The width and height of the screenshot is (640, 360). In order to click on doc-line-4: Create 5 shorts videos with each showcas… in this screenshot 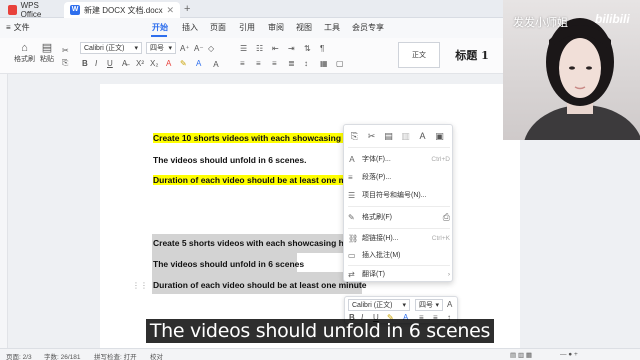, I will do `click(254, 243)`.